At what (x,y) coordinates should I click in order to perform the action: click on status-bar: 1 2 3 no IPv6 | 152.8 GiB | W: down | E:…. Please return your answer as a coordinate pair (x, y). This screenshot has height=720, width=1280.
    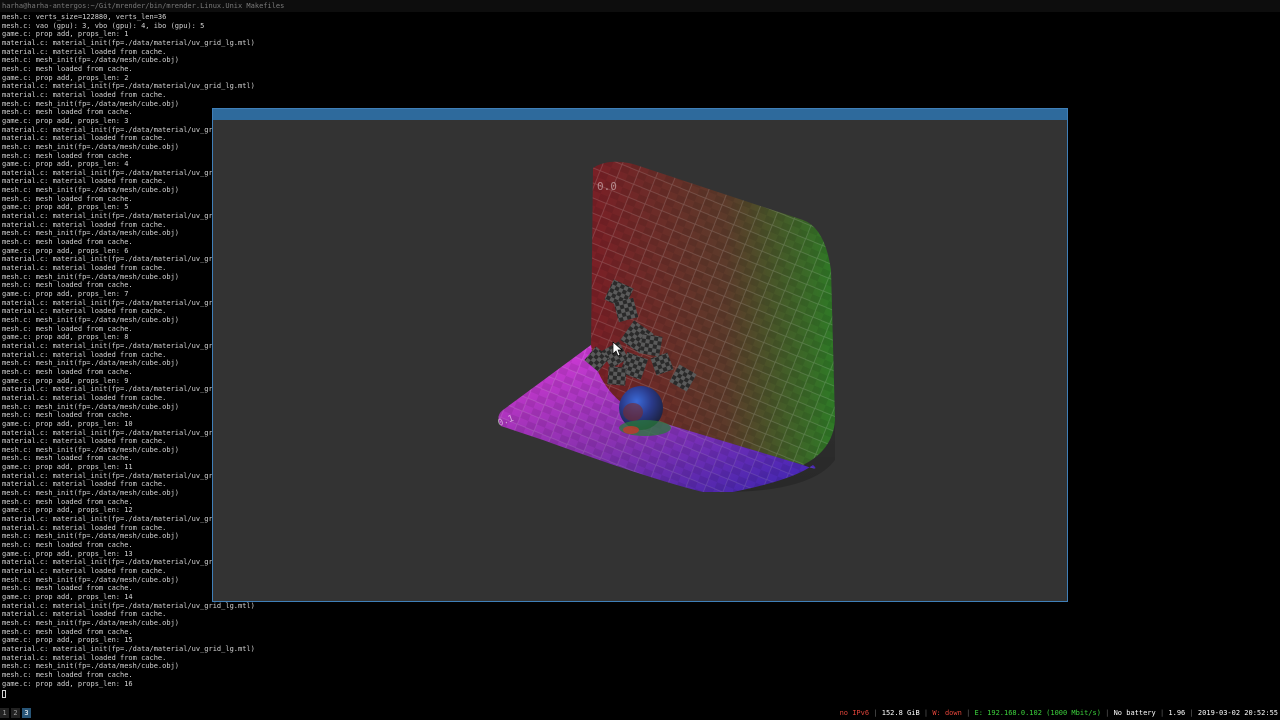
    Looking at the image, I should click on (640, 713).